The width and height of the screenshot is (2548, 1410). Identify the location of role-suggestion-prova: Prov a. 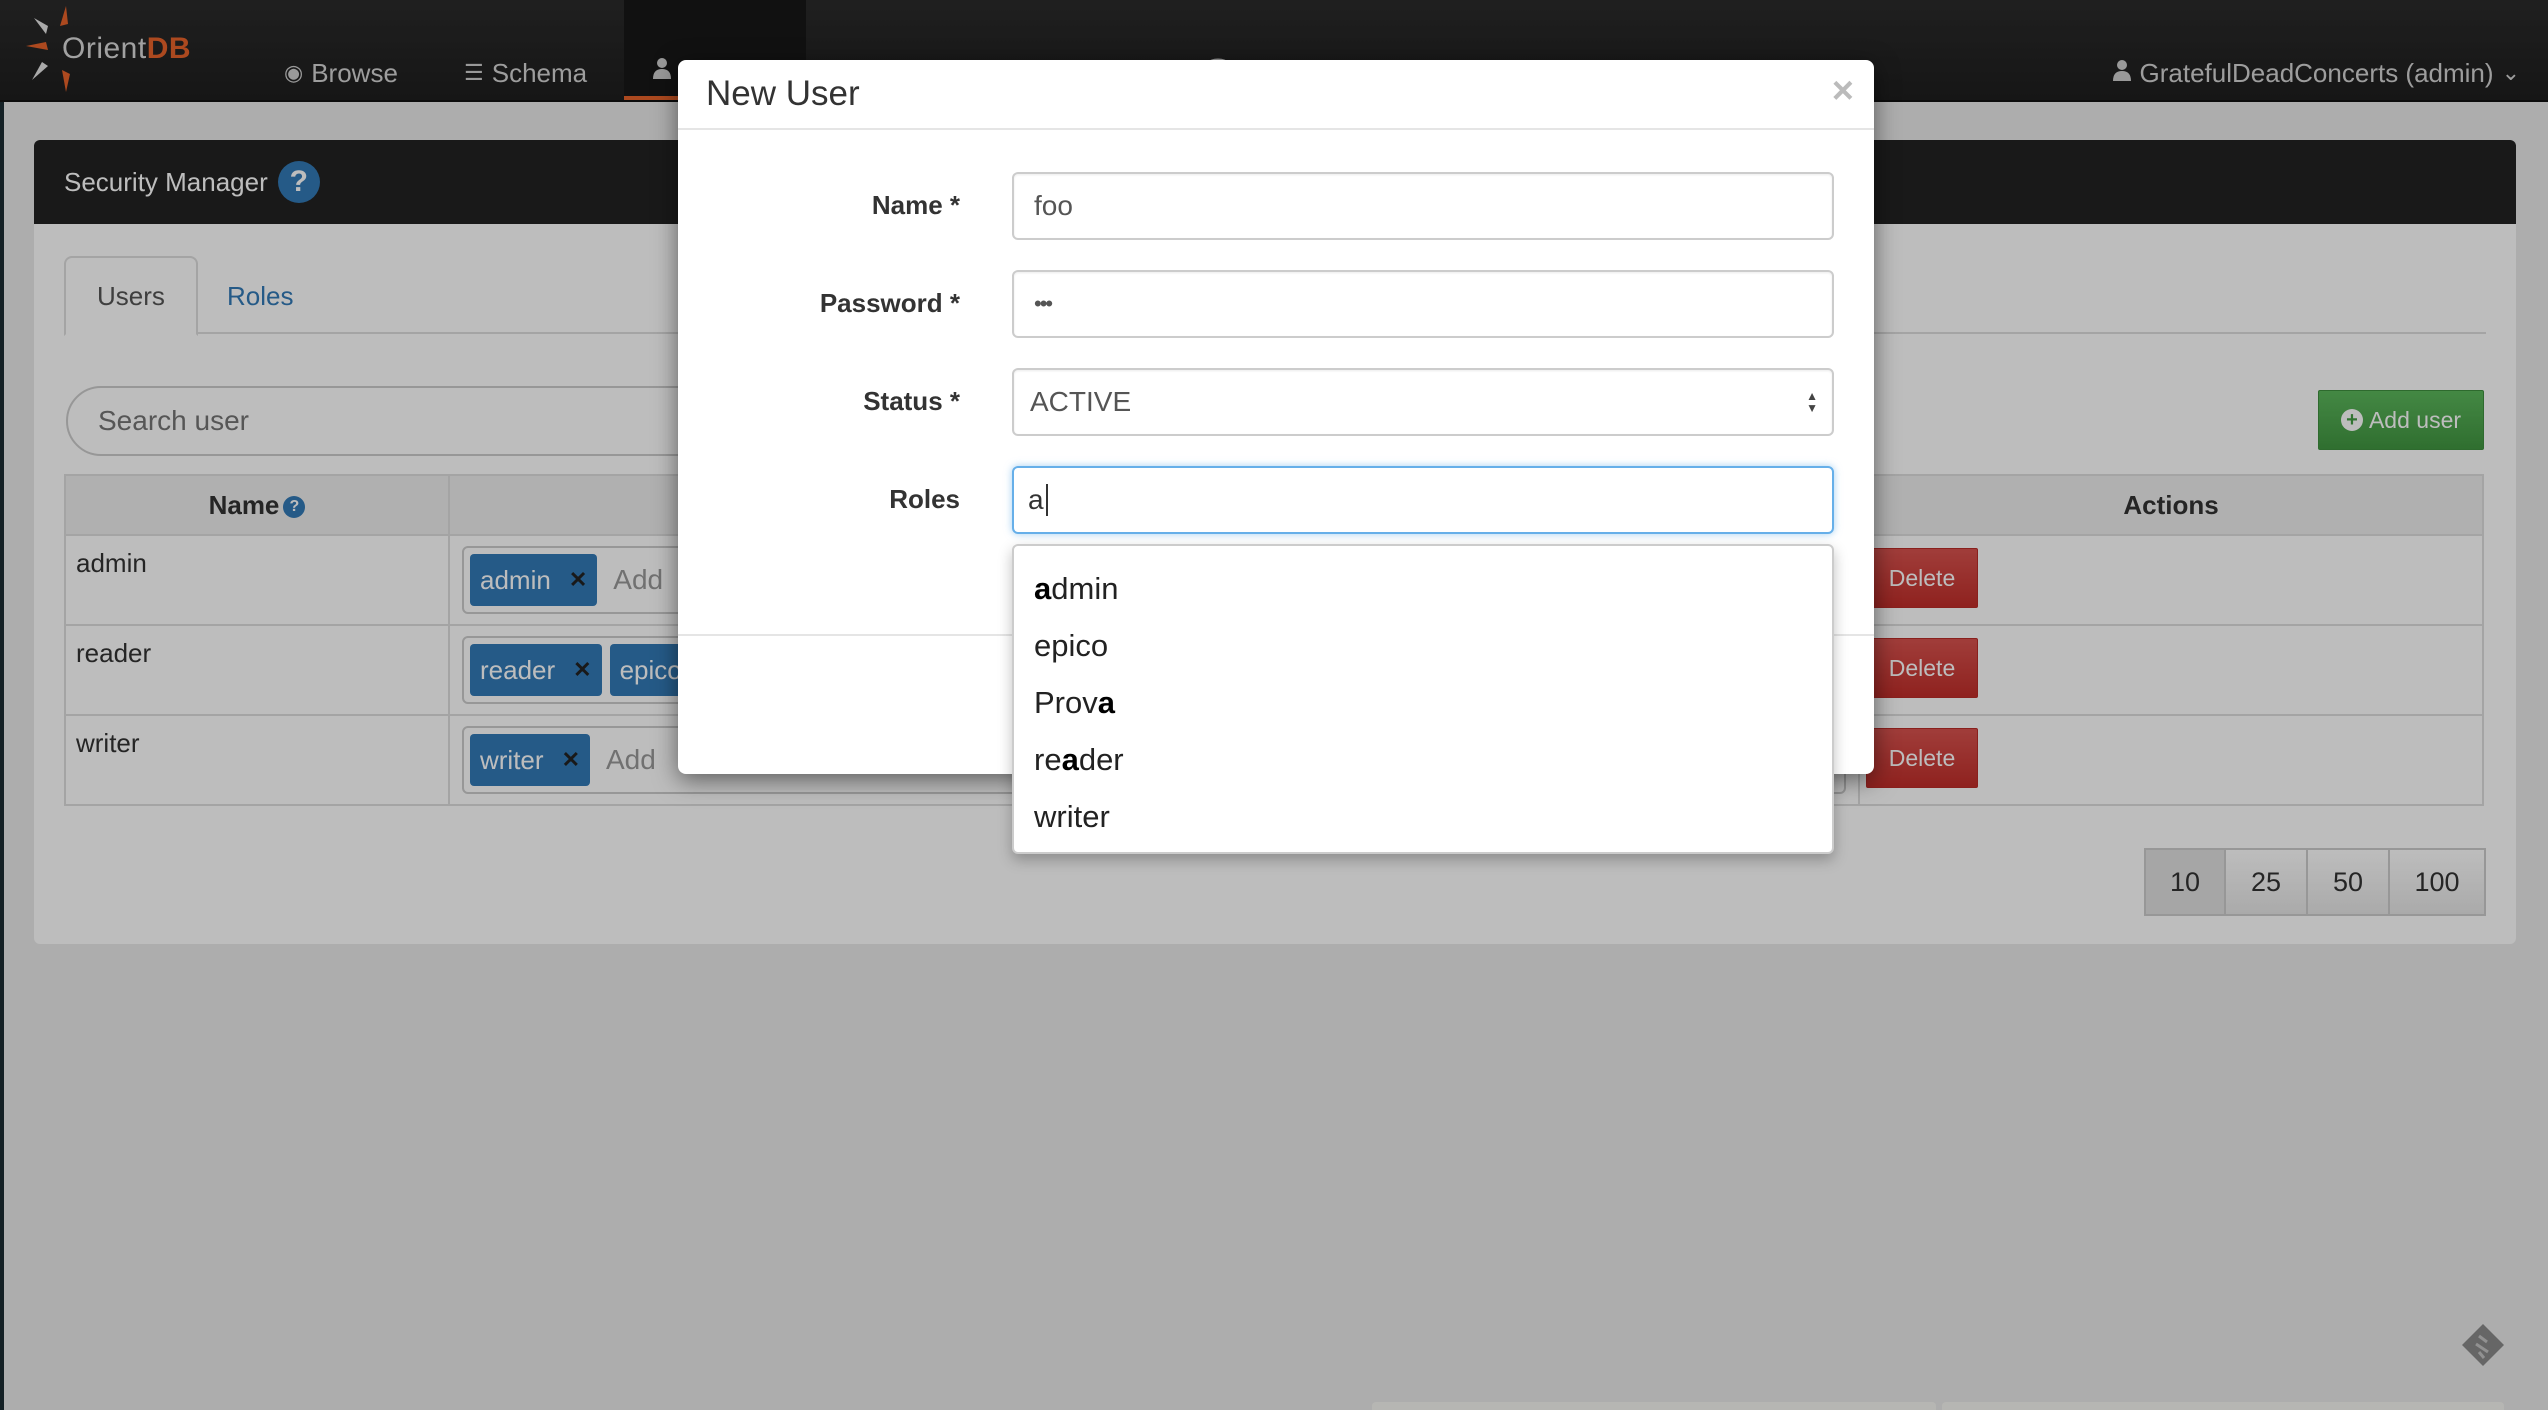
(1423, 702).